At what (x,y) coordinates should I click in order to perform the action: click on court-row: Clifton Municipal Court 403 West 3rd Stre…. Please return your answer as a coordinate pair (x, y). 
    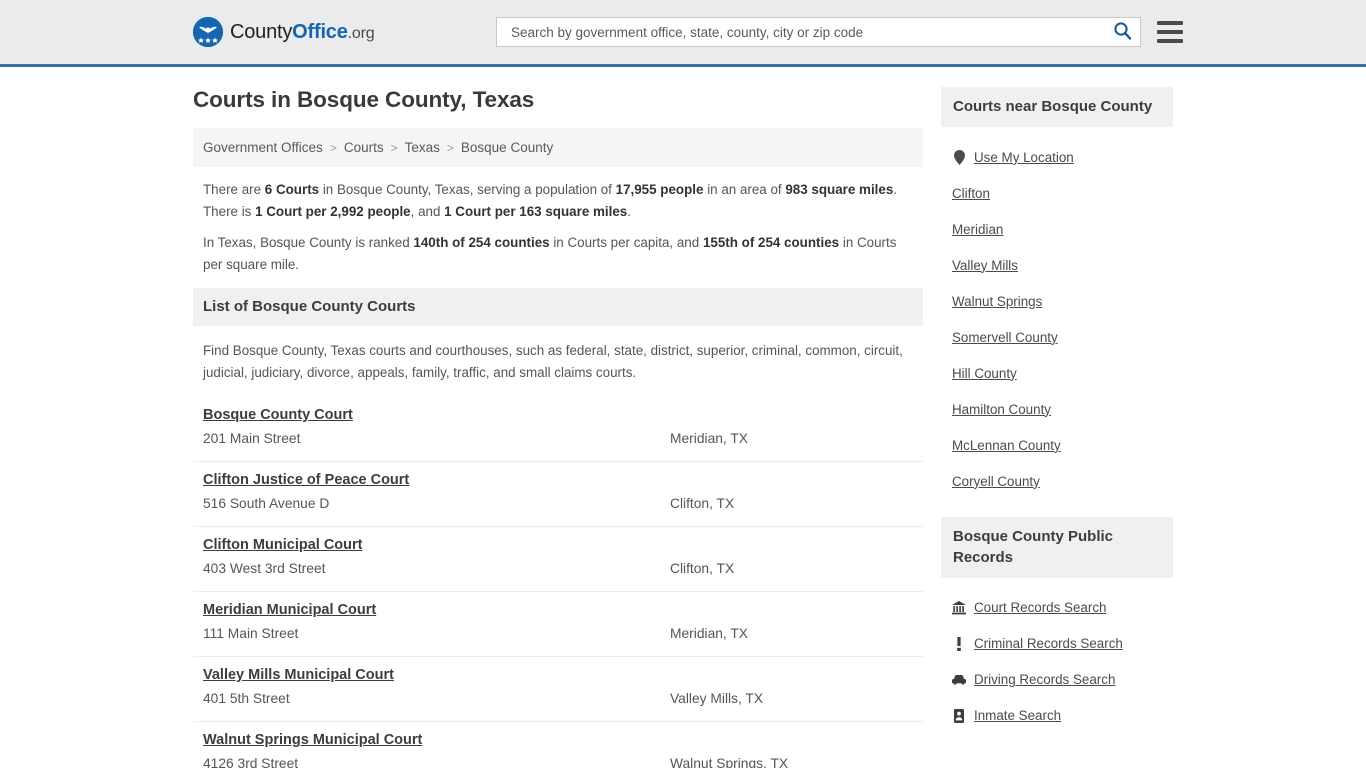
    Looking at the image, I should click on (558, 560).